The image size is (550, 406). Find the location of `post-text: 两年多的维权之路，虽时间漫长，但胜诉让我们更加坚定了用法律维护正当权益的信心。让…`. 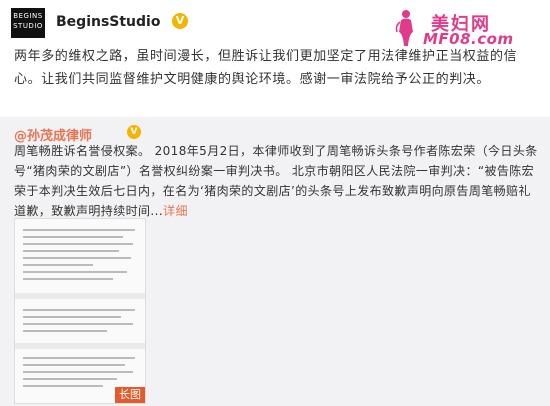

post-text: 两年多的维权之路，虽时间漫长，但胜诉让我们更加坚定了用法律维护正当权益的信心。让… is located at coordinates (266, 68).